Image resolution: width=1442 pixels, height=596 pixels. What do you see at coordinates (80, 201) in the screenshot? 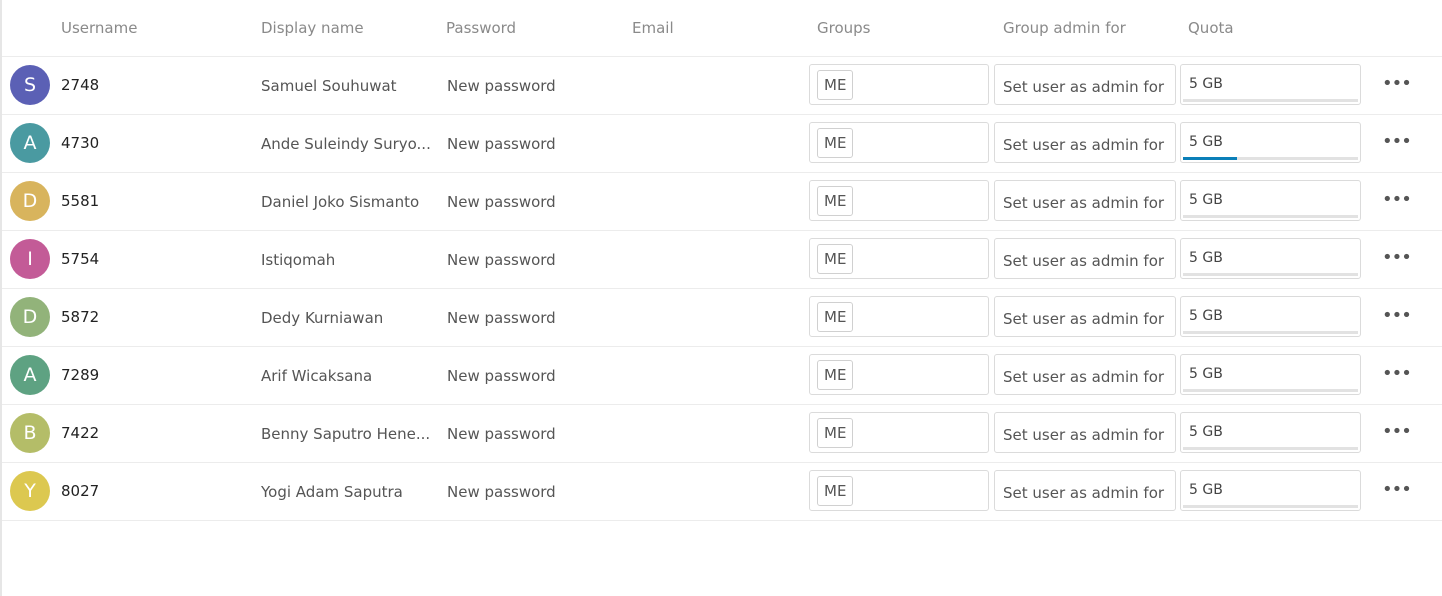
I see `username-cell: 5581` at bounding box center [80, 201].